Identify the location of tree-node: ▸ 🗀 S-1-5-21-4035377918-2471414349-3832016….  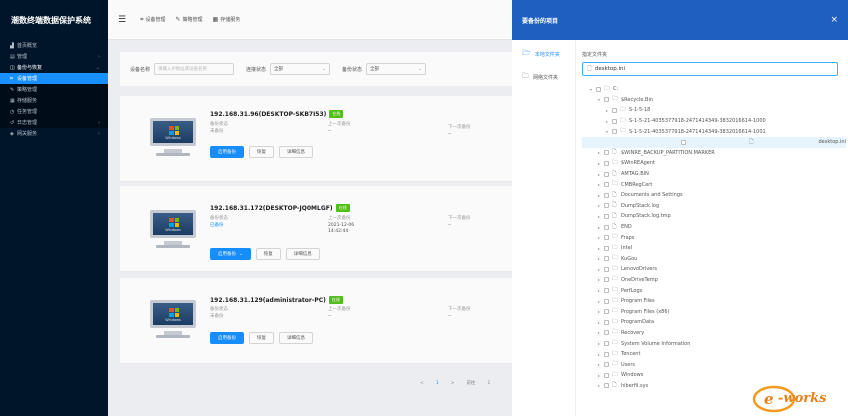
(714, 121).